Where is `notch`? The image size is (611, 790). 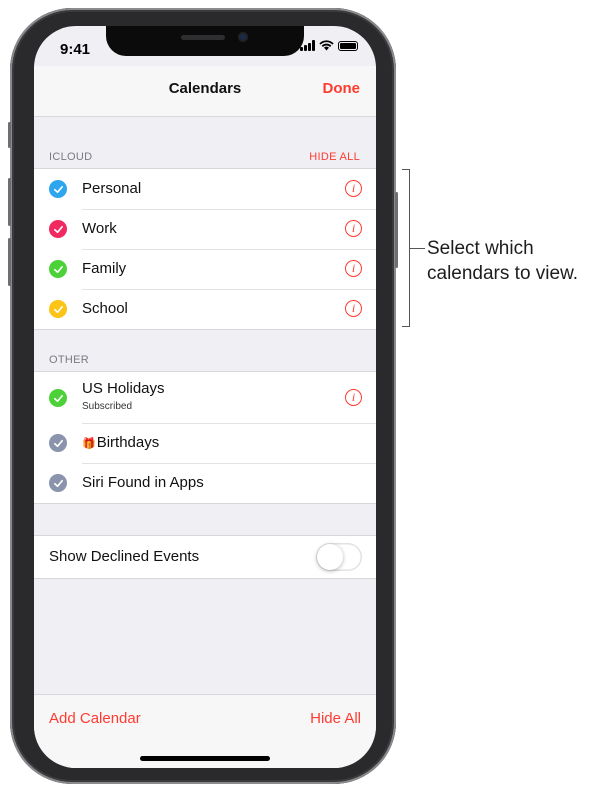
notch is located at coordinates (205, 41).